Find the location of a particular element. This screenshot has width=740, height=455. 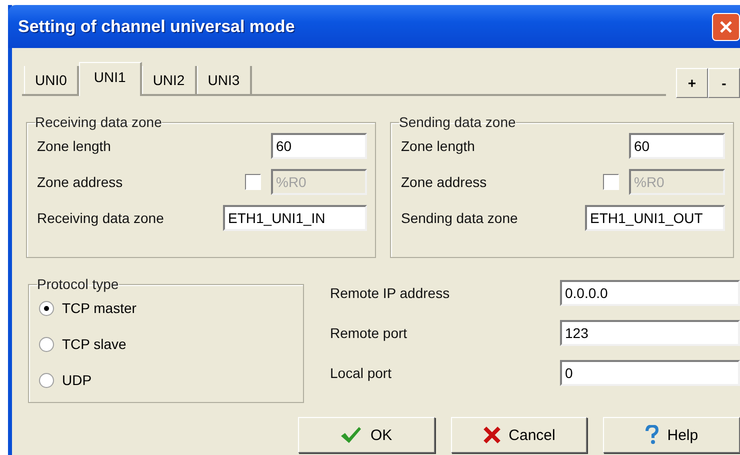

close-icon is located at coordinates (726, 27).